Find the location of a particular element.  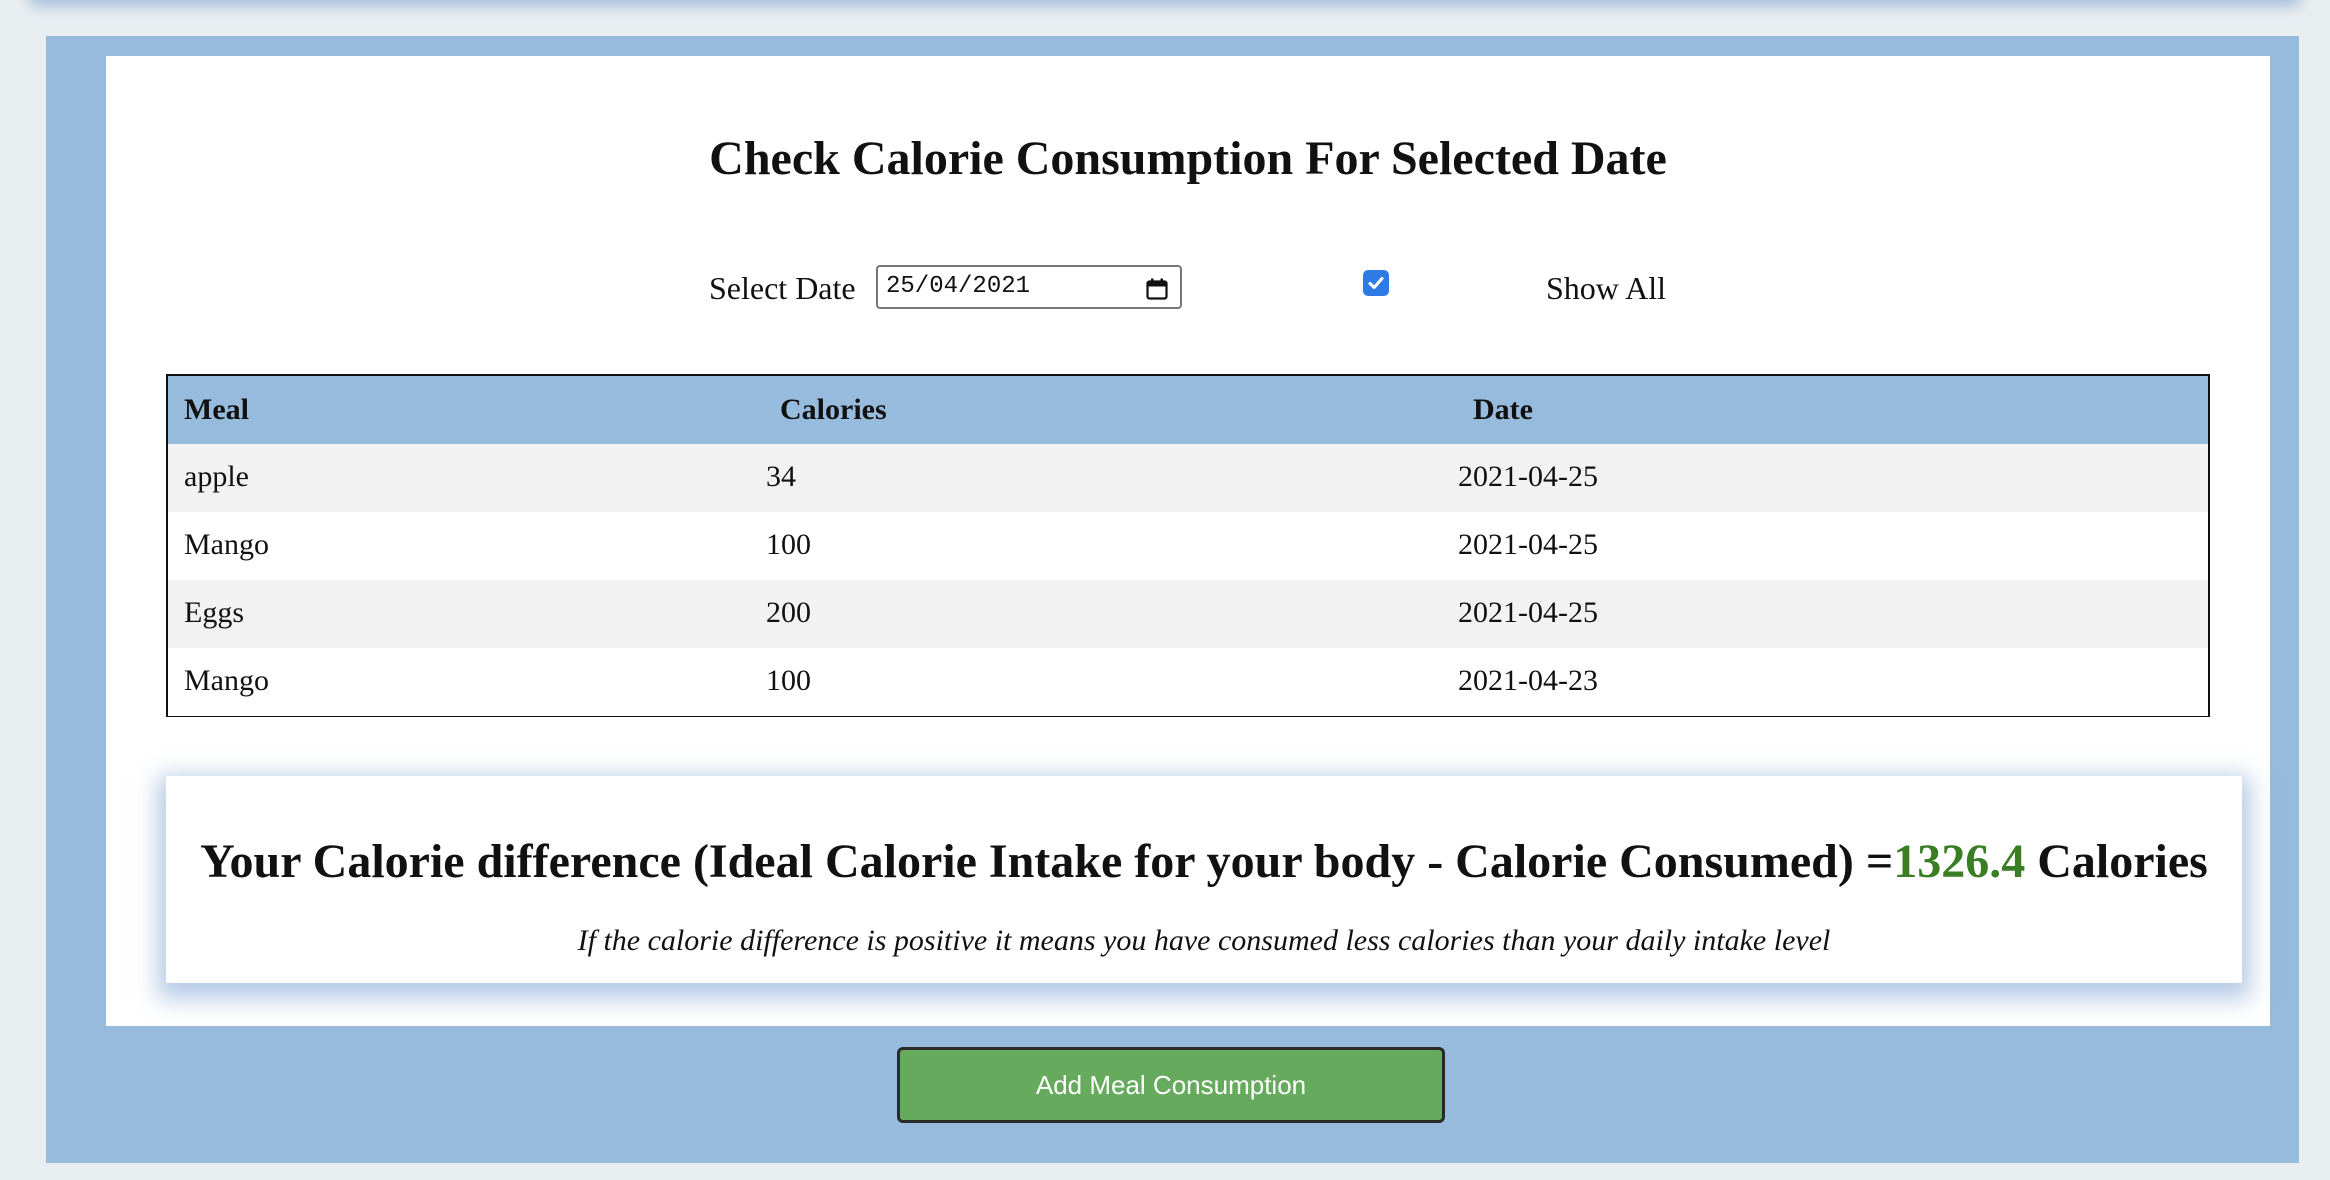

table-header: Meal Calories Date is located at coordinates (1188, 410).